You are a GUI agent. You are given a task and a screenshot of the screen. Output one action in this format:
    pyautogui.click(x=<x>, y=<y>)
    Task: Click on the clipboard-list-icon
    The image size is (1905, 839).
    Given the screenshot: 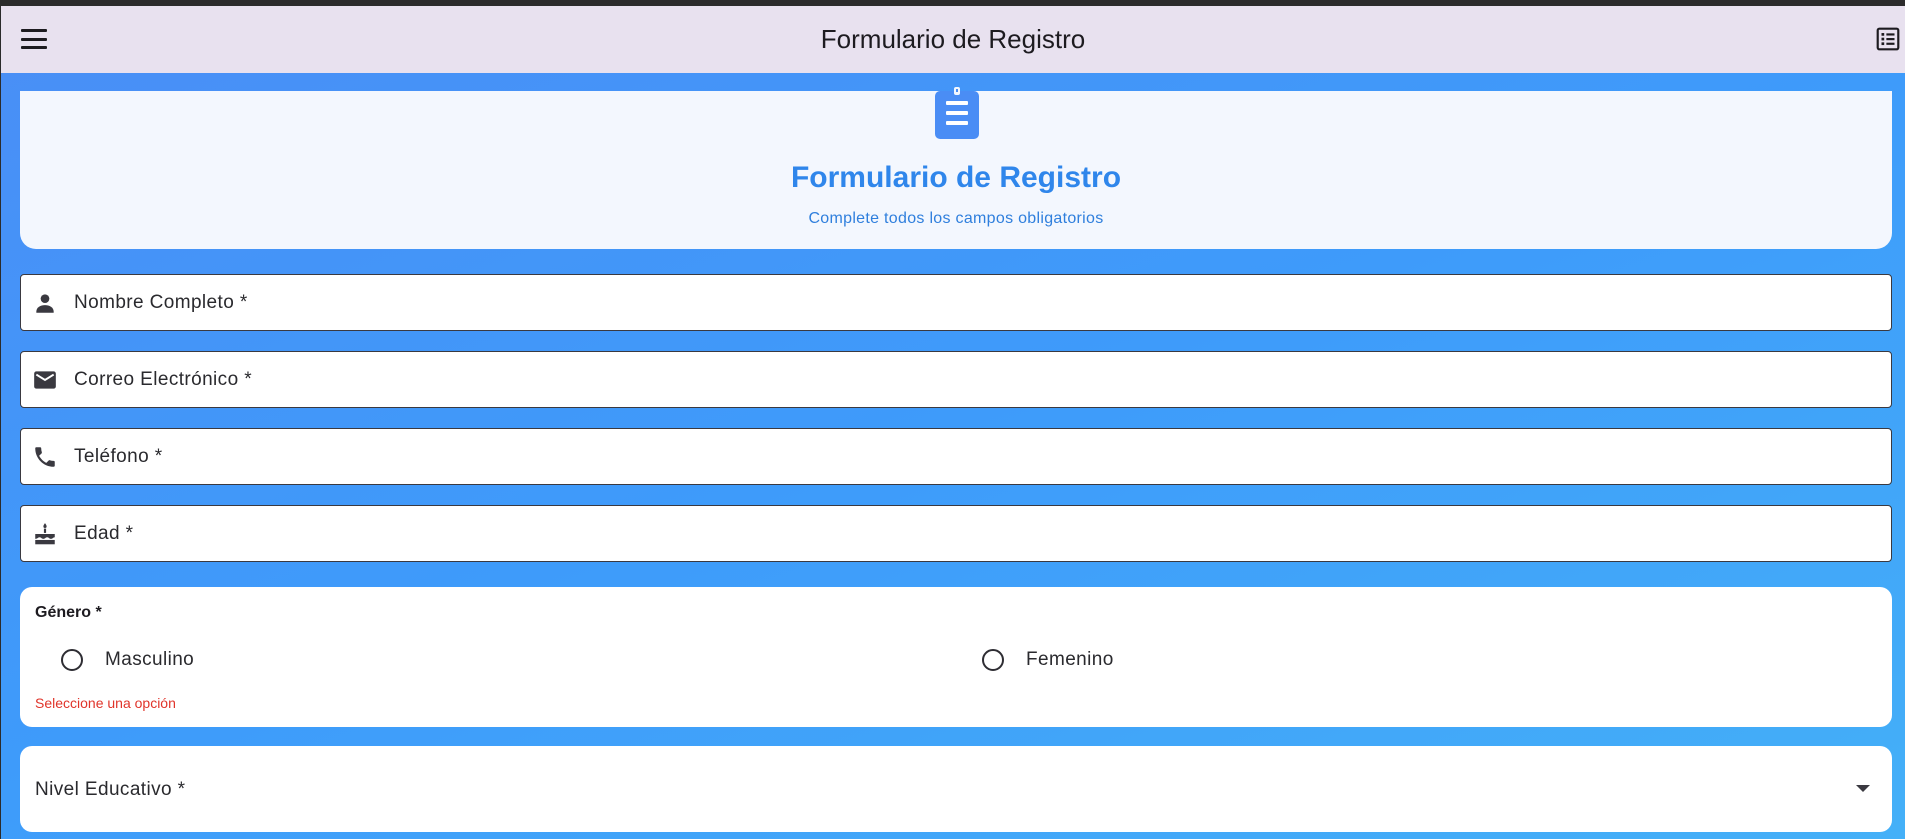 What is the action you would take?
    pyautogui.click(x=957, y=113)
    